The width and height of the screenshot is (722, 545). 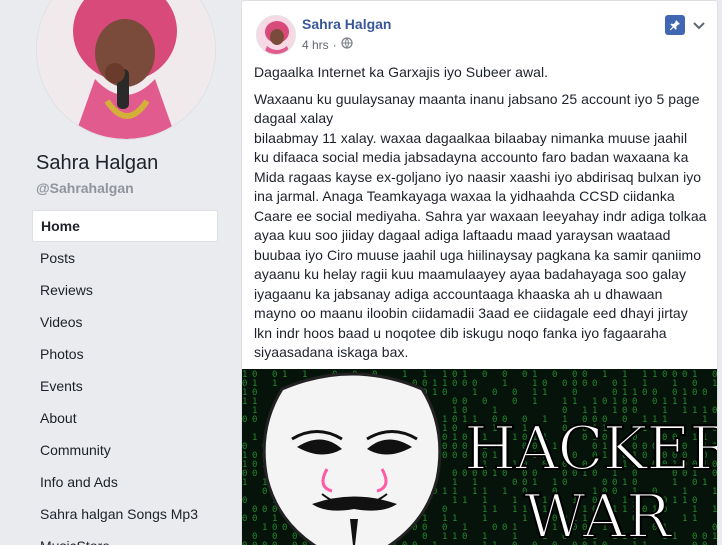 I want to click on mask-illustration, so click(x=352, y=458).